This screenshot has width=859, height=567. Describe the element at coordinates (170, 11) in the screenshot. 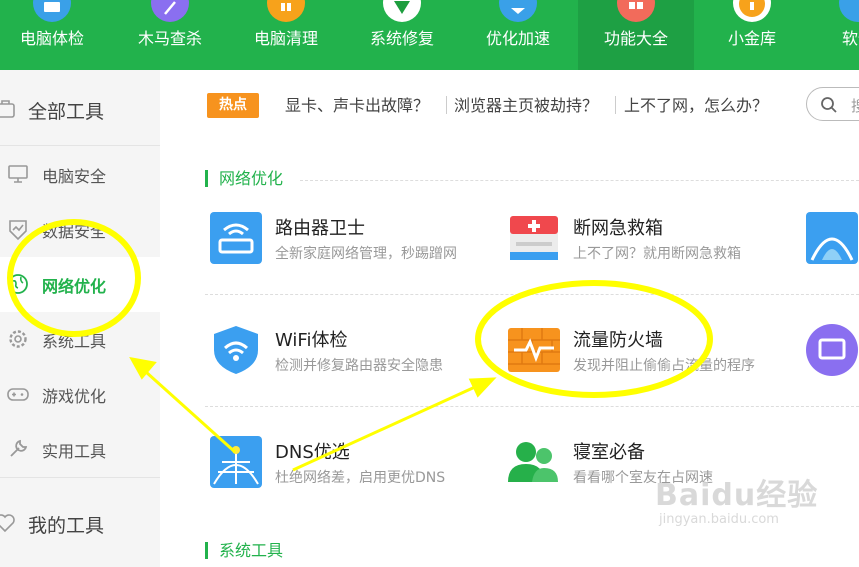

I see `feather-icon` at that location.